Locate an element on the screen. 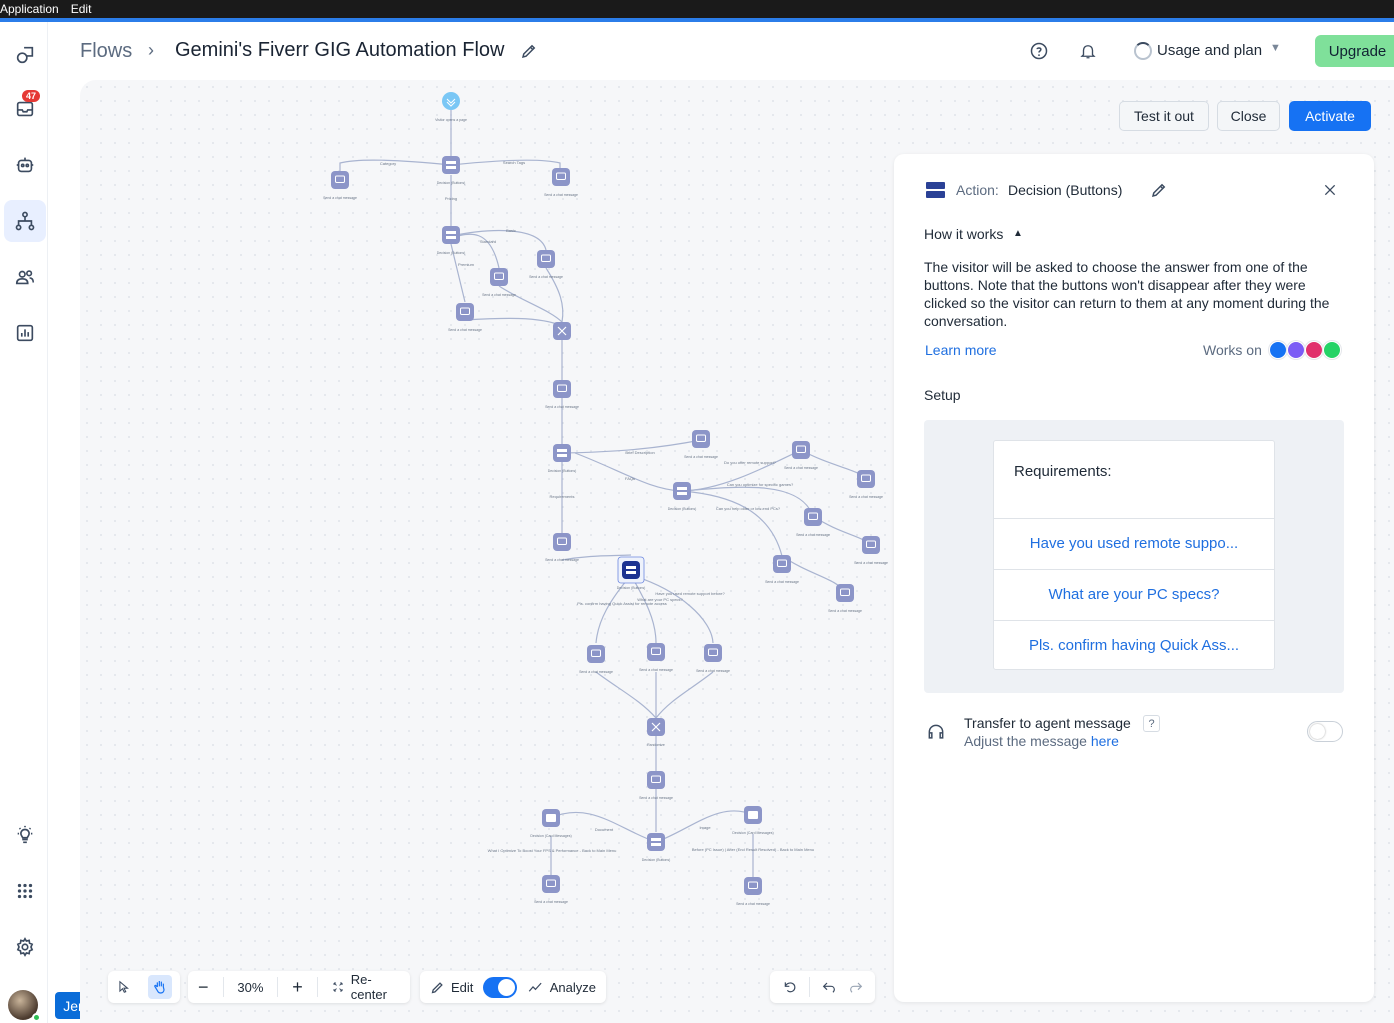 Image resolution: width=1394 pixels, height=1023 pixels. sidebar-item-bots is located at coordinates (25, 165).